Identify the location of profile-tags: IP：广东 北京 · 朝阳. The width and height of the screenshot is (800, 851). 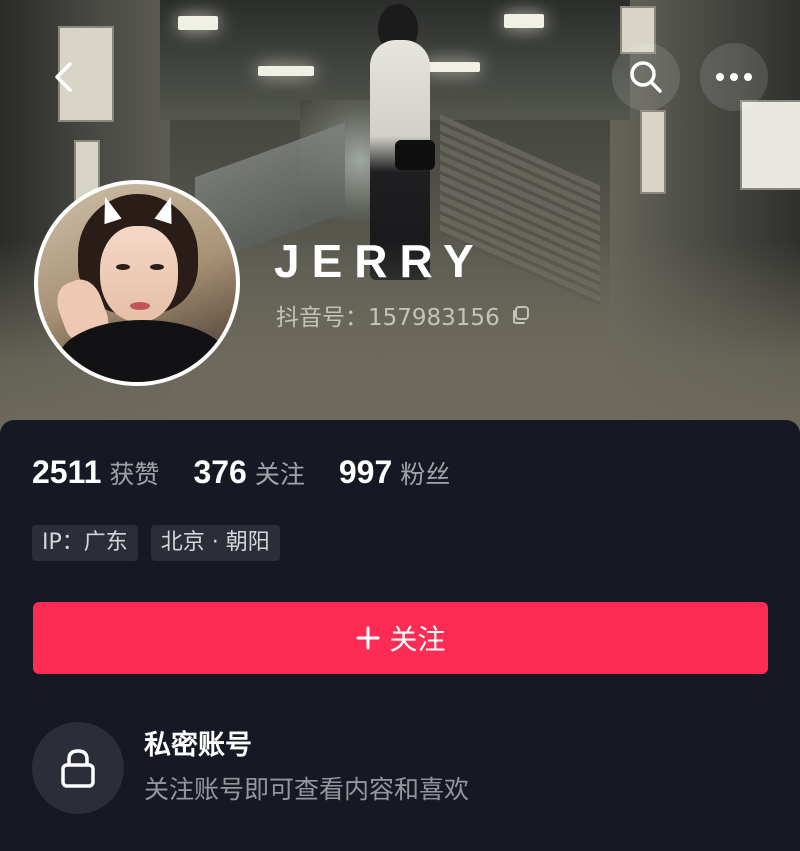
(156, 543).